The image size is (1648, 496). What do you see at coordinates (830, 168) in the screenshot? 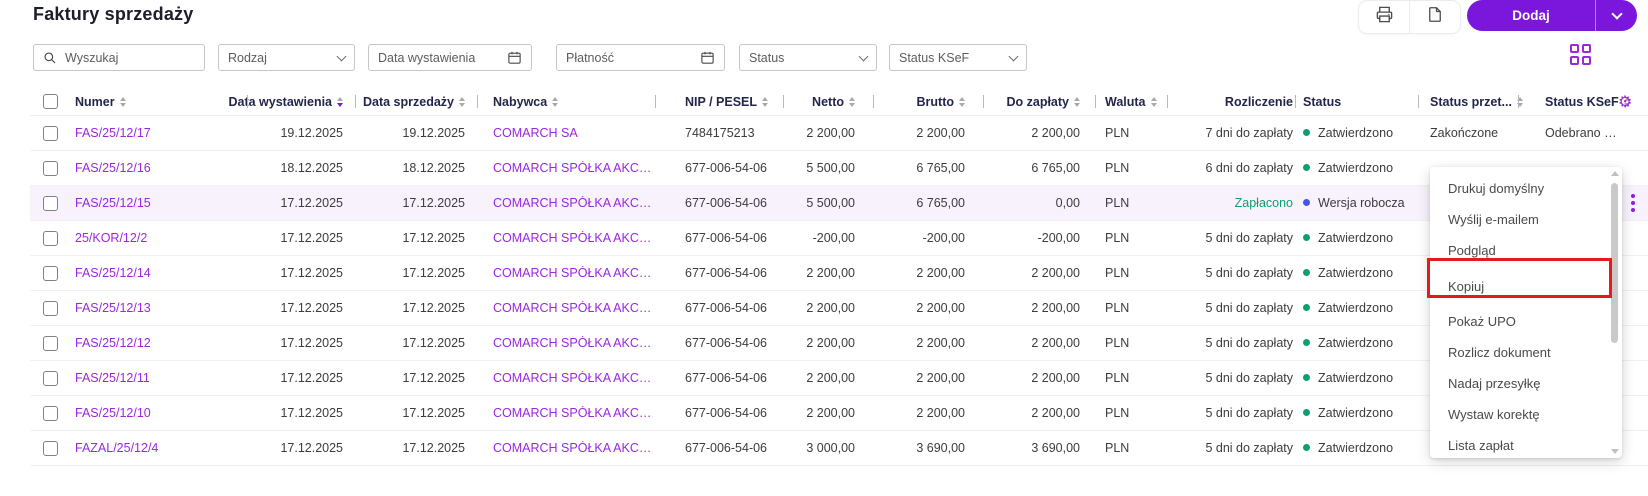
I see `cell-netto: 5 500,00` at bounding box center [830, 168].